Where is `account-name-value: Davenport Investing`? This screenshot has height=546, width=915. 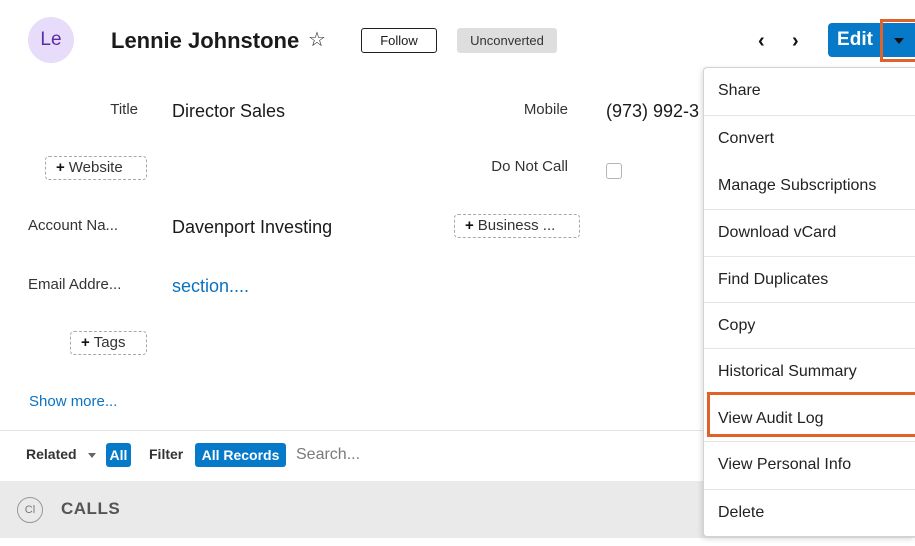
account-name-value: Davenport Investing is located at coordinates (252, 227).